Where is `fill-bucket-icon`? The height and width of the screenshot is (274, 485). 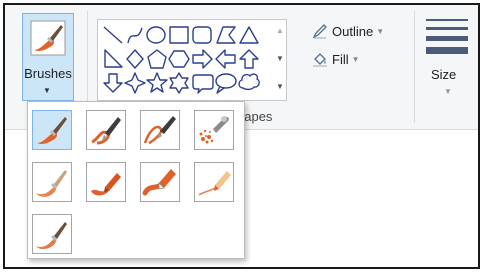
fill-bucket-icon is located at coordinates (320, 60).